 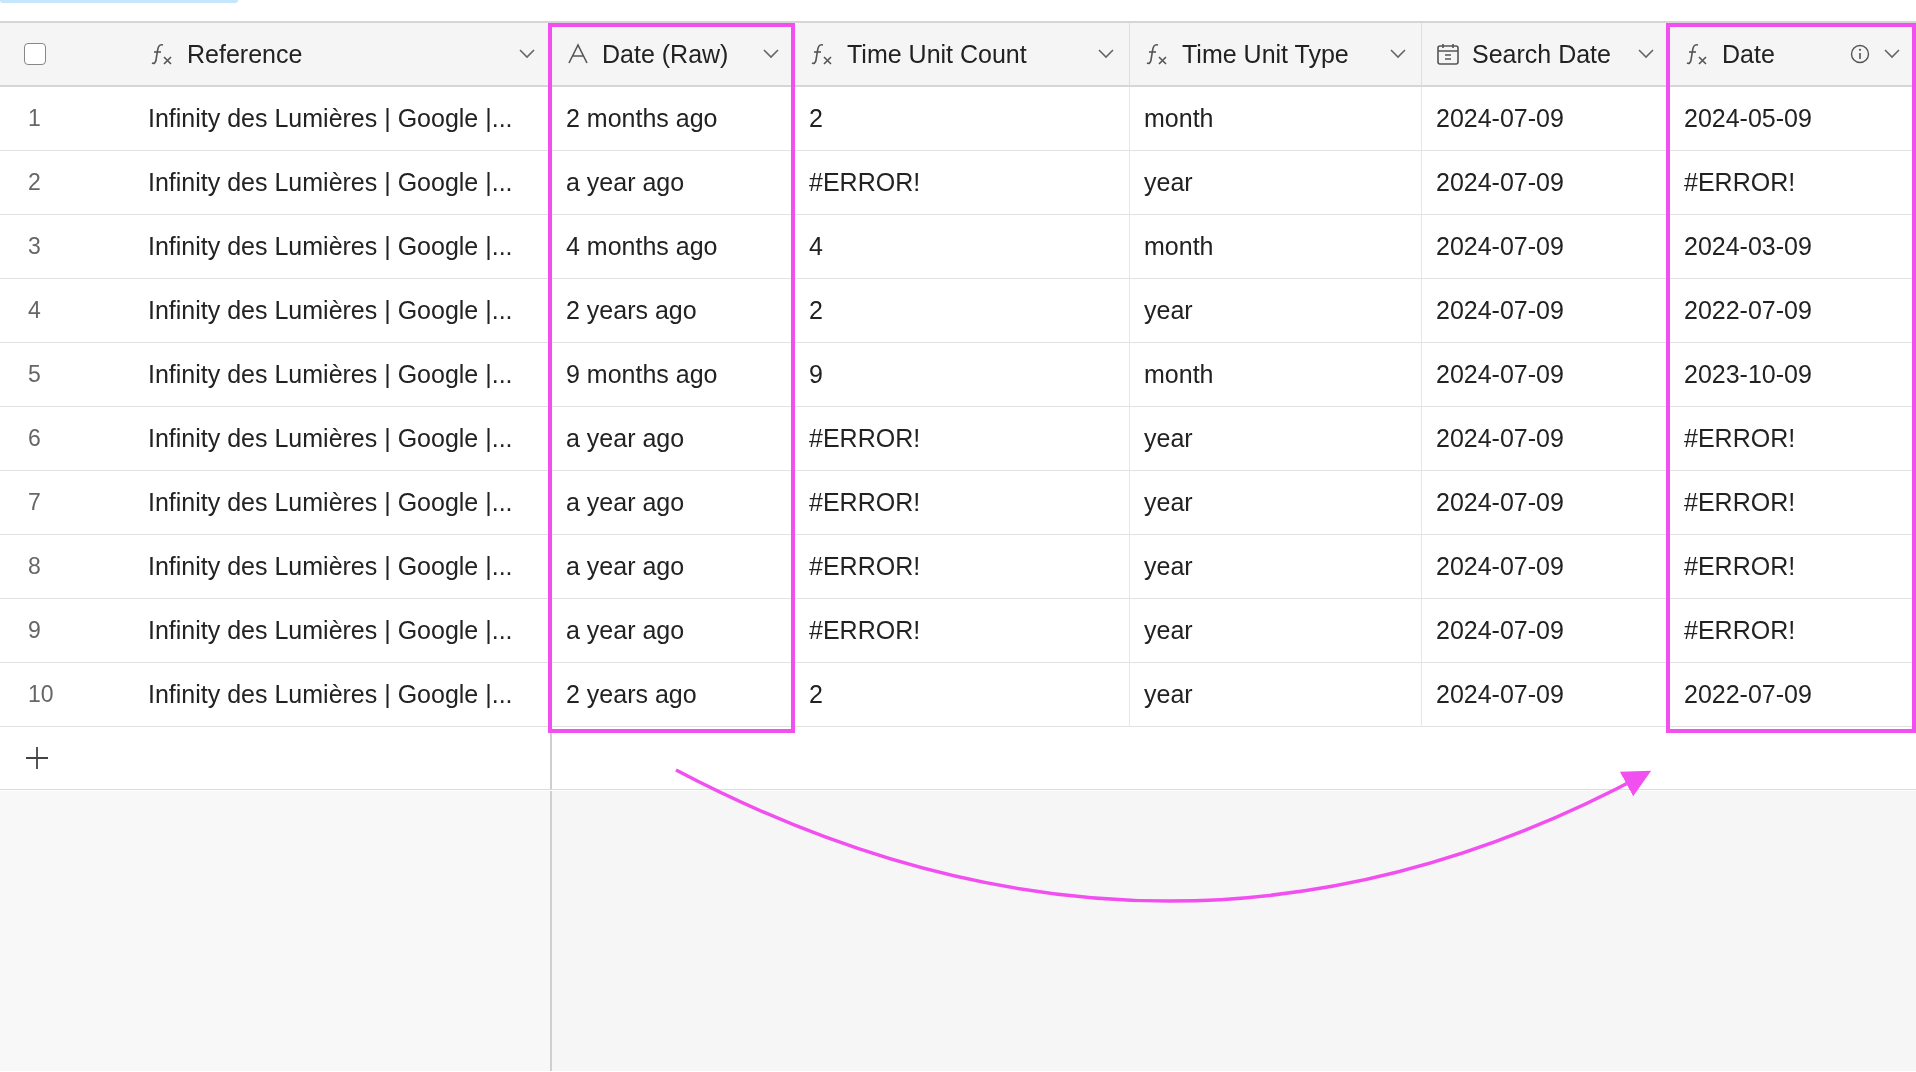 I want to click on table-cell: 4, so click(x=962, y=247).